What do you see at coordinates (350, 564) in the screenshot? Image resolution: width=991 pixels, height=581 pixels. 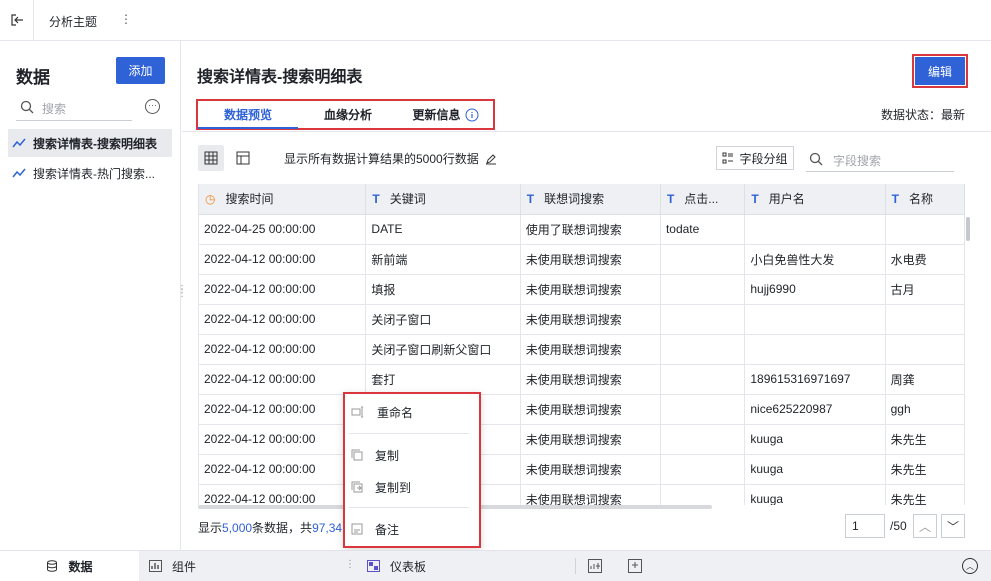 I see `drag-handle-icon: ⋮` at bounding box center [350, 564].